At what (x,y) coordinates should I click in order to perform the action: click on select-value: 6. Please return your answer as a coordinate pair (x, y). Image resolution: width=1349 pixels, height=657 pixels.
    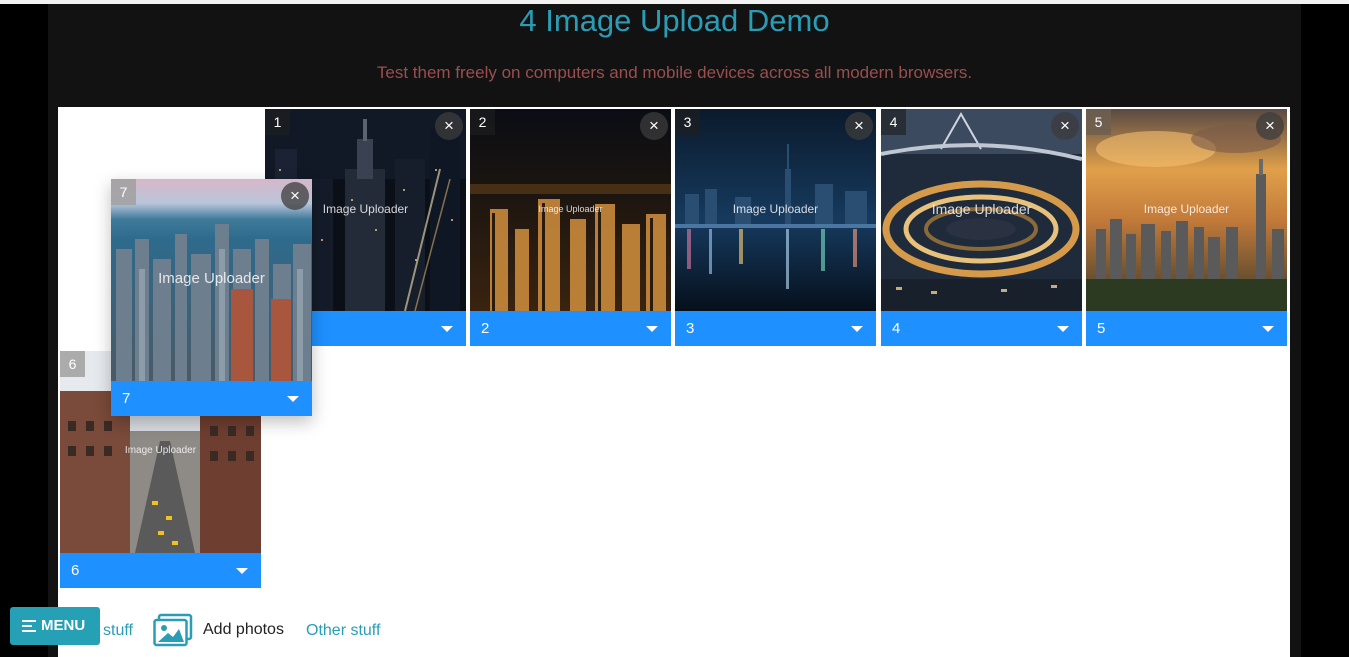
    Looking at the image, I should click on (75, 570).